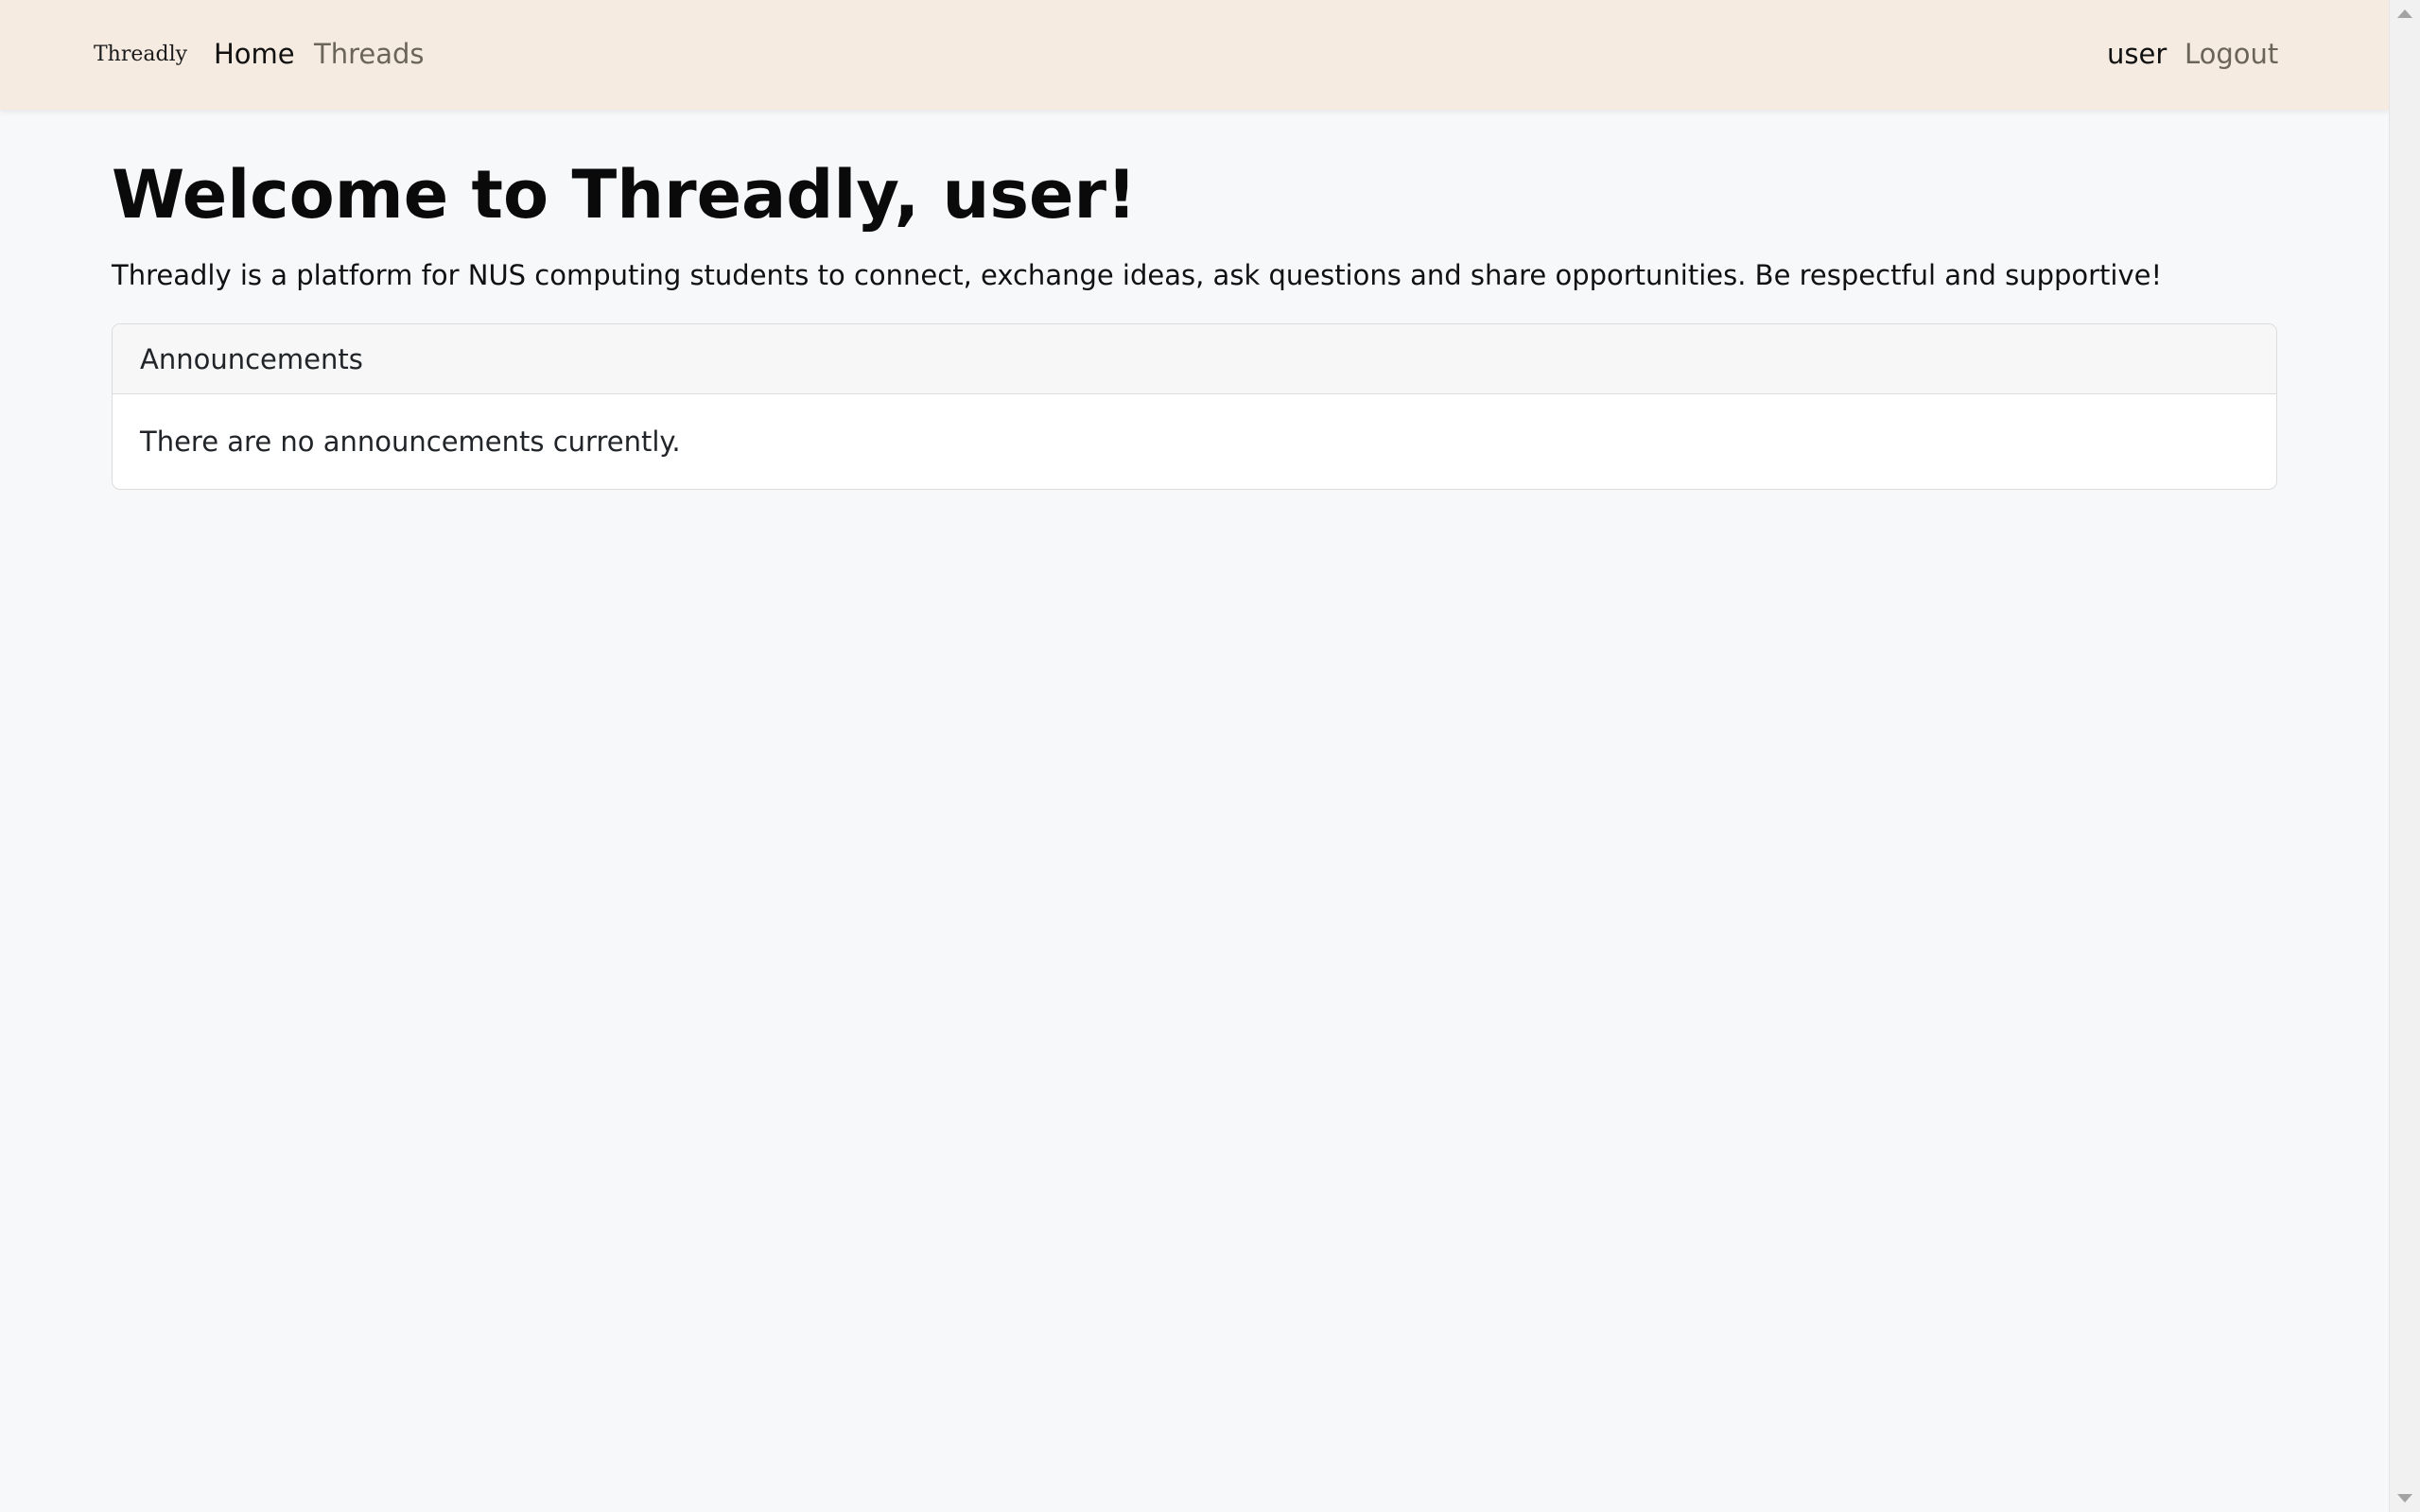 The height and width of the screenshot is (1512, 2420). I want to click on vertical-scrollbar, so click(2405, 756).